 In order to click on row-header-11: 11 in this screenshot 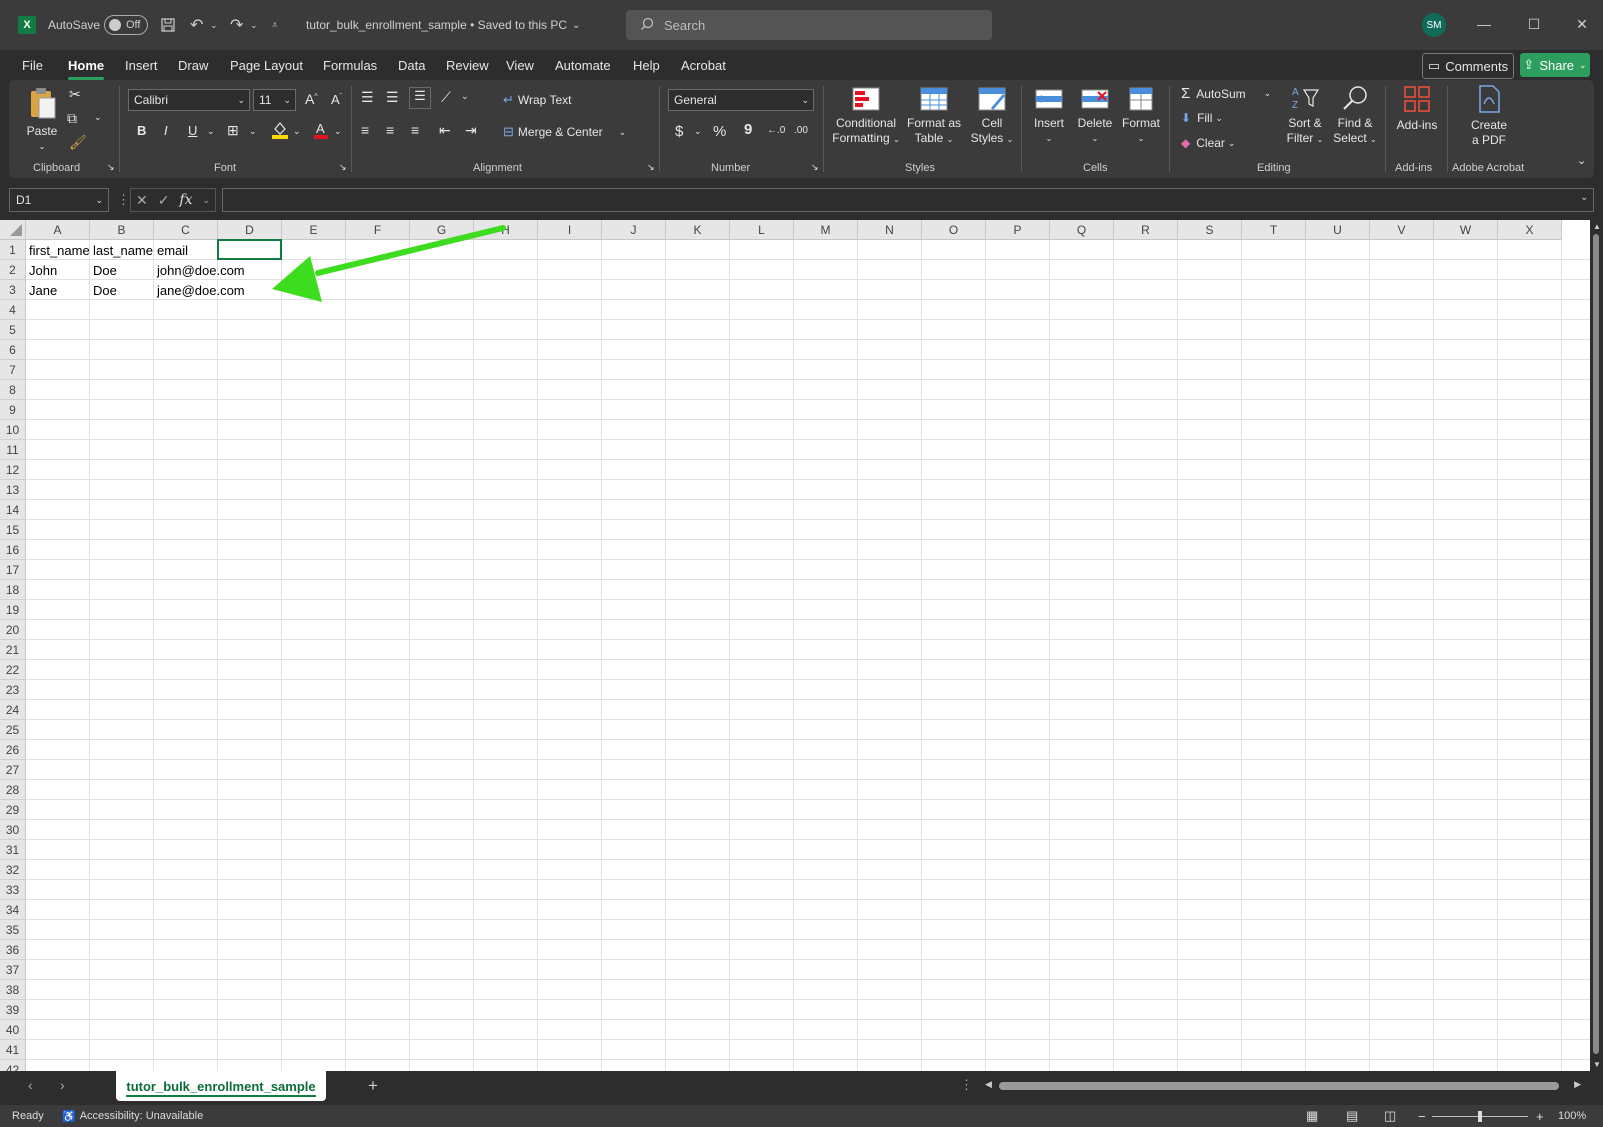, I will do `click(13, 450)`.